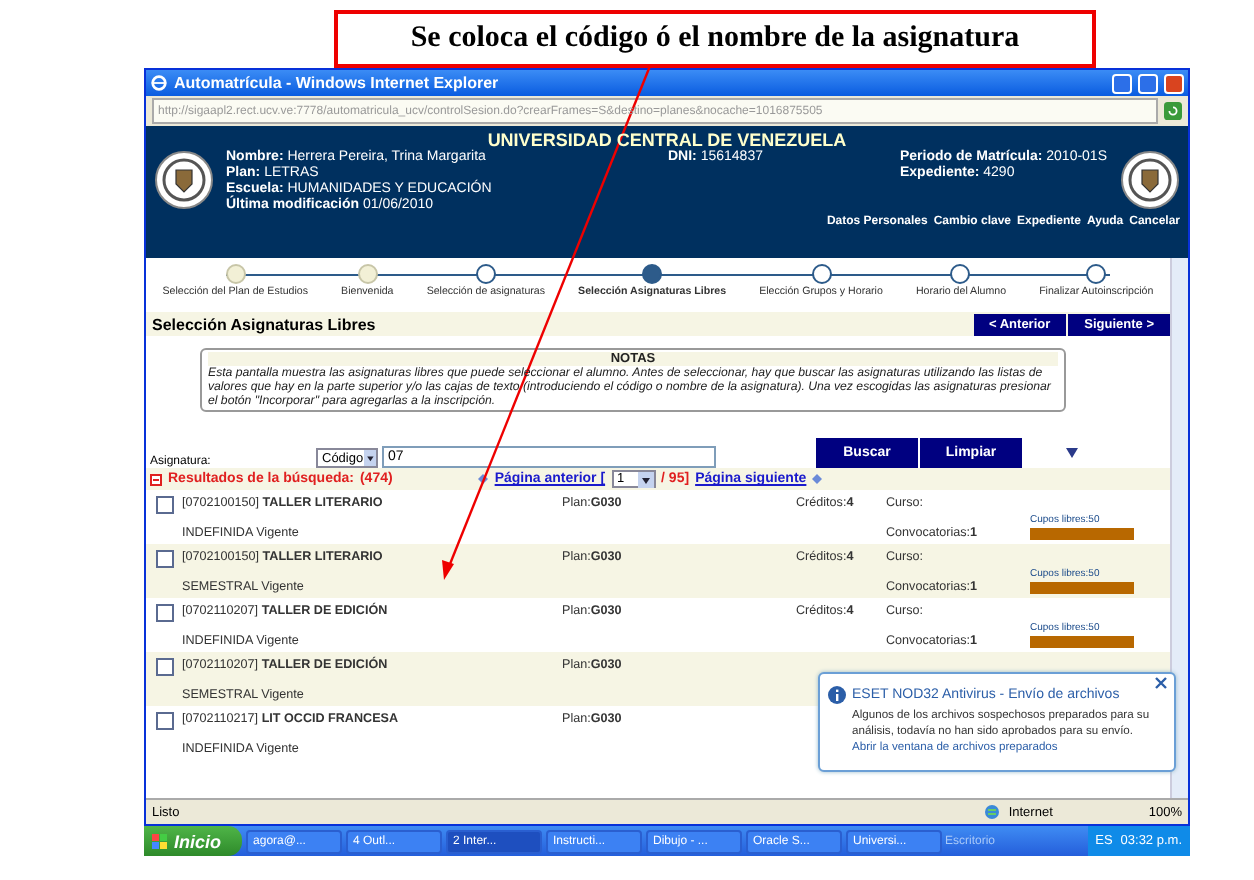 This screenshot has width=1254, height=880. What do you see at coordinates (992, 812) in the screenshot?
I see `globe-icon` at bounding box center [992, 812].